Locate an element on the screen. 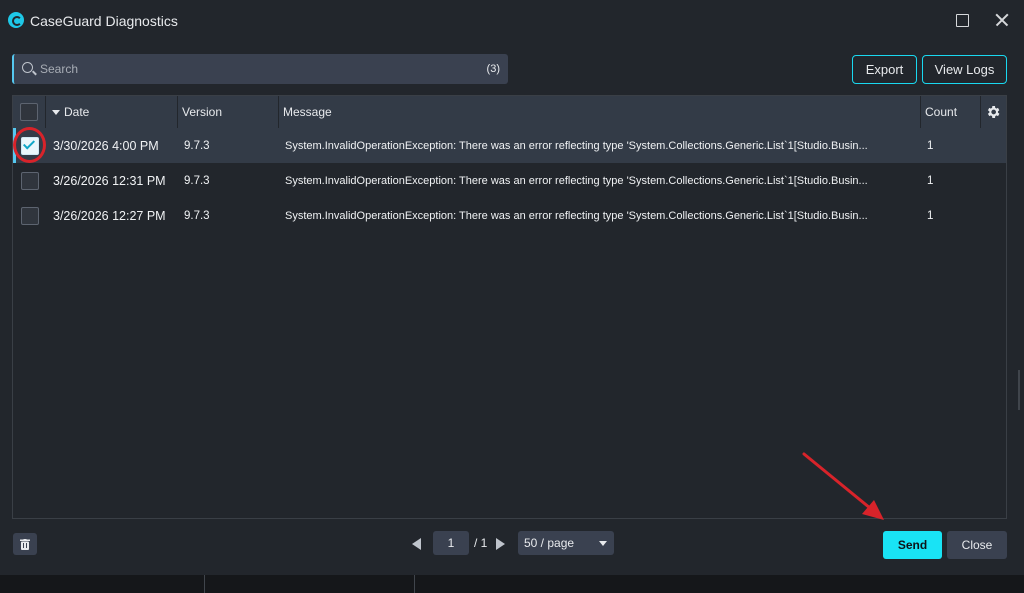 The image size is (1024, 593). row-date: 3/30/2026 4:00 PM is located at coordinates (106, 145).